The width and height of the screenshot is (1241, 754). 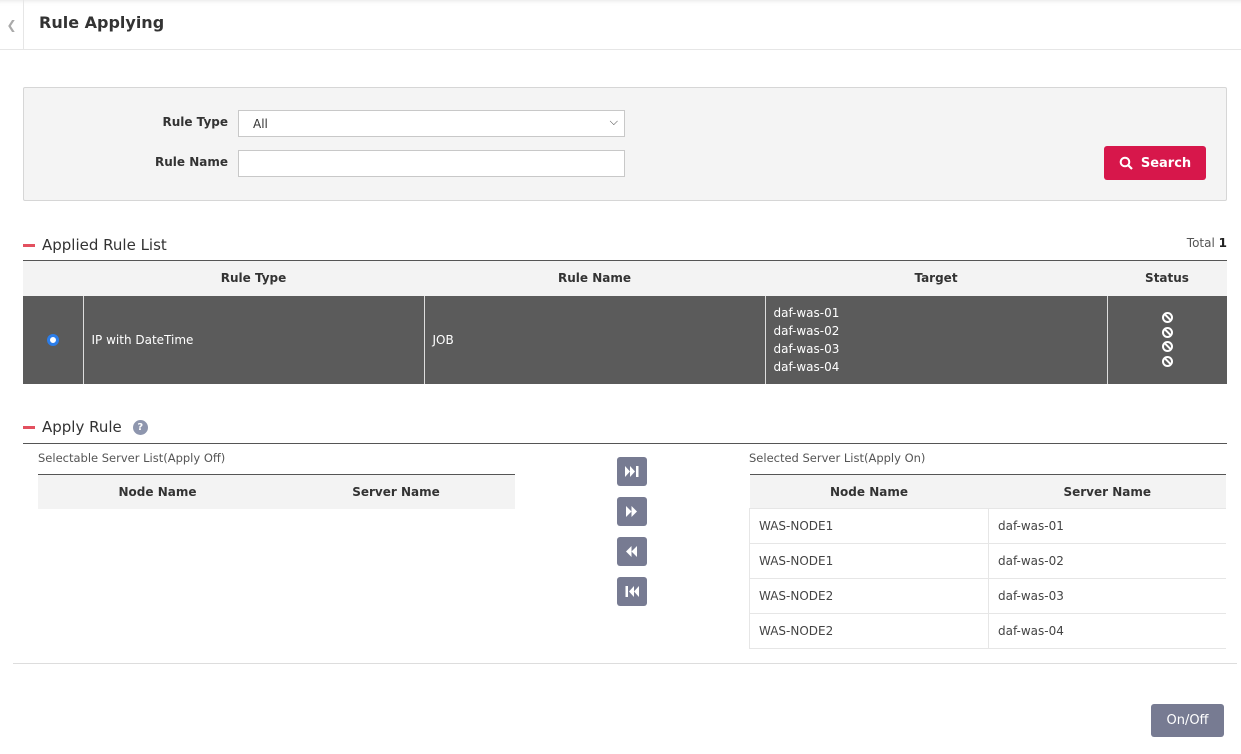 I want to click on col-select, so click(x=53, y=278).